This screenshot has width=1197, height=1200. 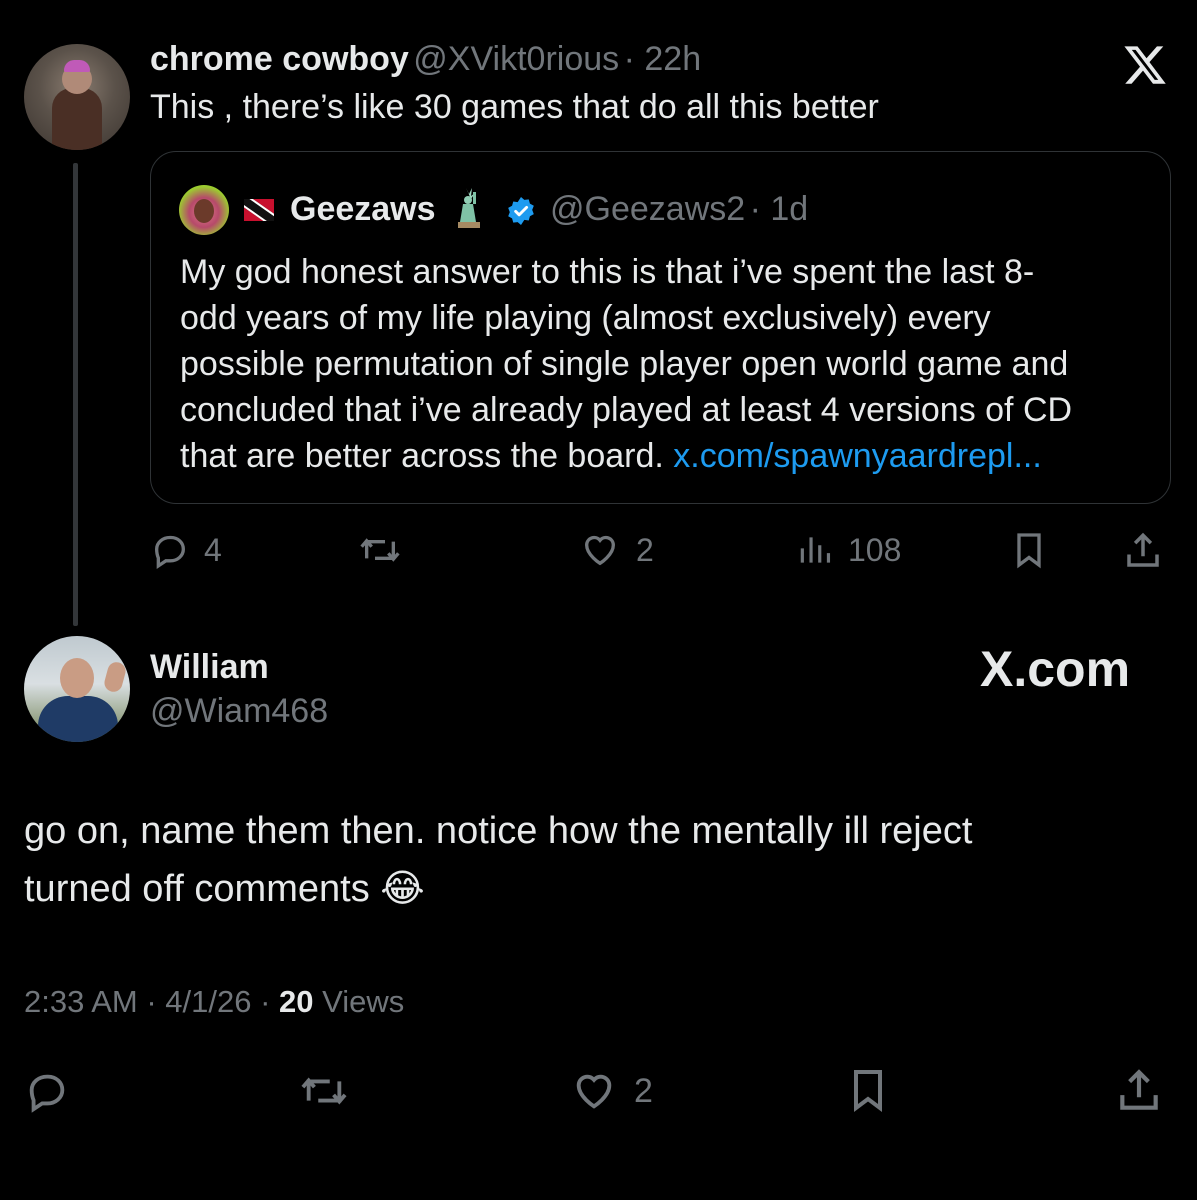 What do you see at coordinates (77, 689) in the screenshot?
I see `main-author-avatar` at bounding box center [77, 689].